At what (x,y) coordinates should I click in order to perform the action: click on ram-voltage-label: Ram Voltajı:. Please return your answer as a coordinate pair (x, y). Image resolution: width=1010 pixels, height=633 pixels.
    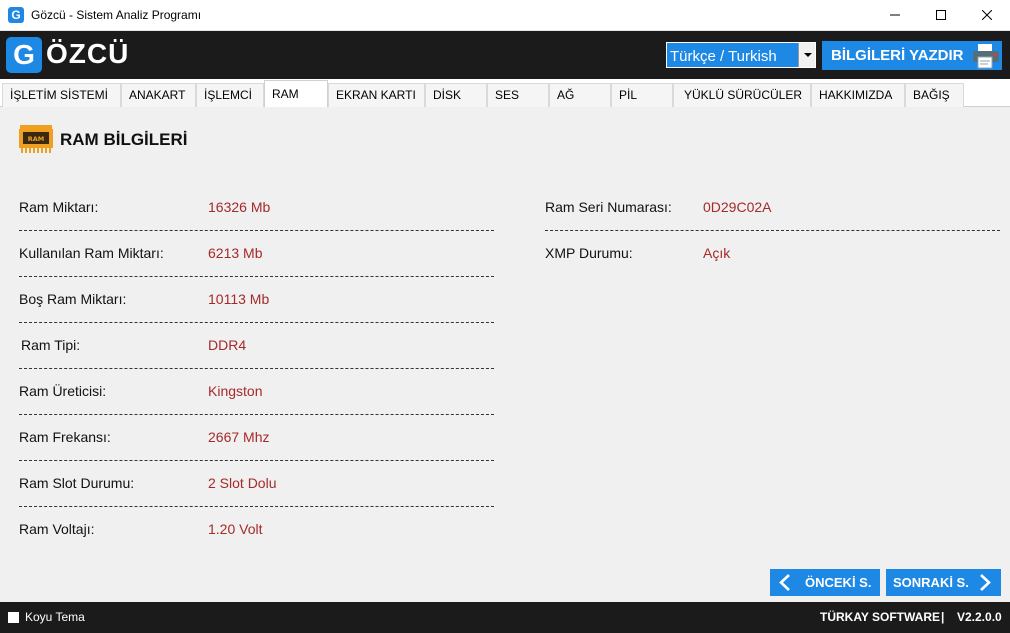
    Looking at the image, I should click on (57, 529).